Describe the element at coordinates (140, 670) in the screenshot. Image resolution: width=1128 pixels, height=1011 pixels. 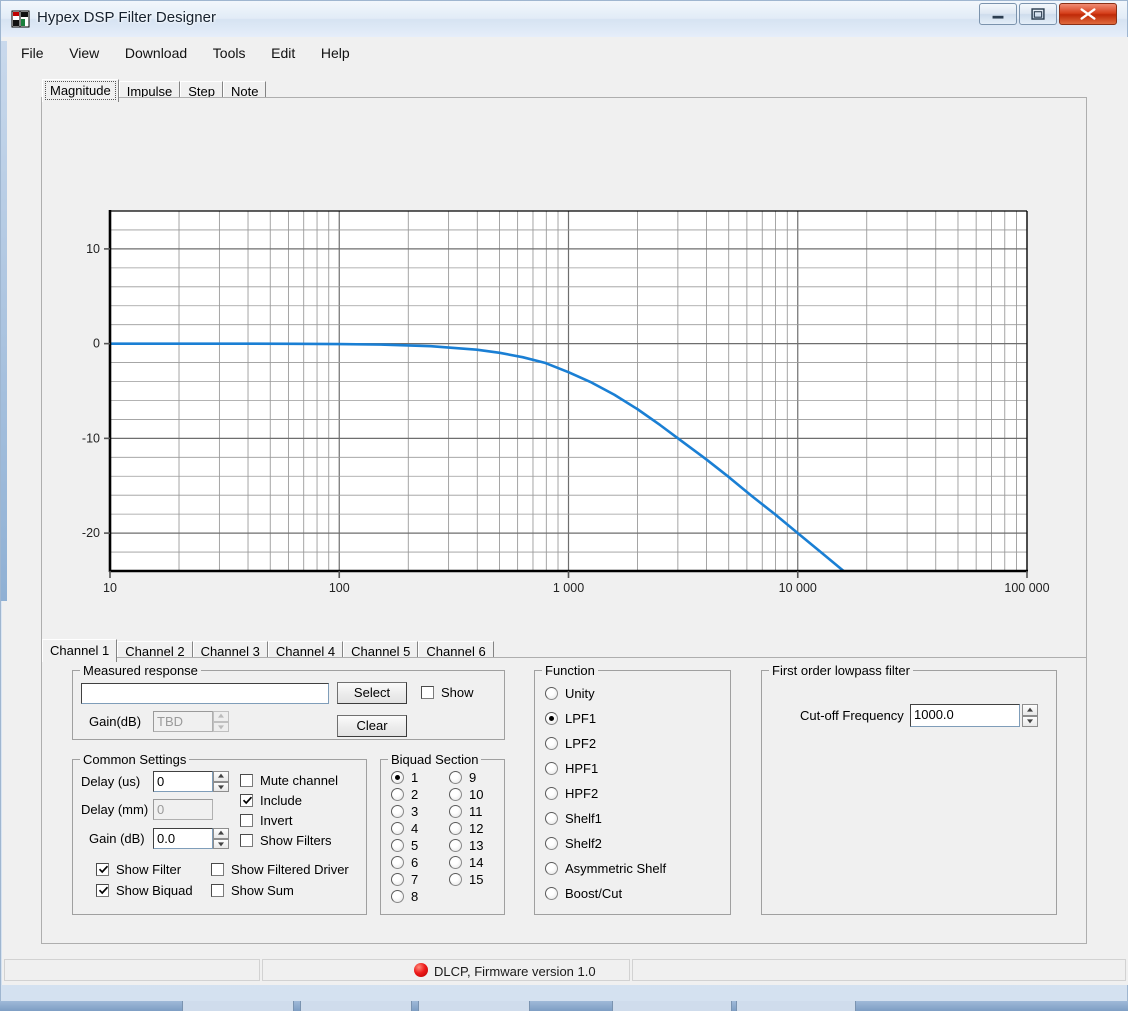
I see `measured-response-title: Measured response` at that location.